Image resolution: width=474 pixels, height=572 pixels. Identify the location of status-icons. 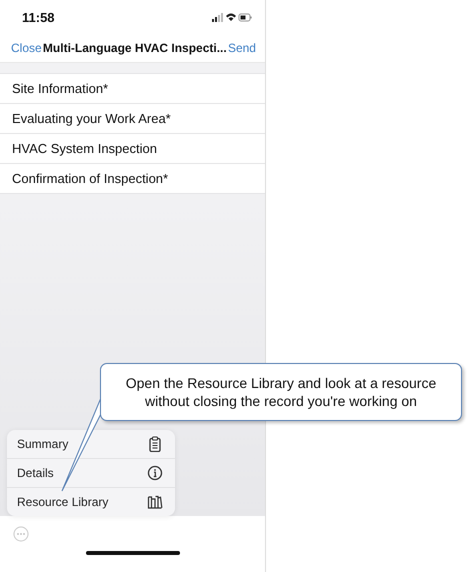
(232, 17).